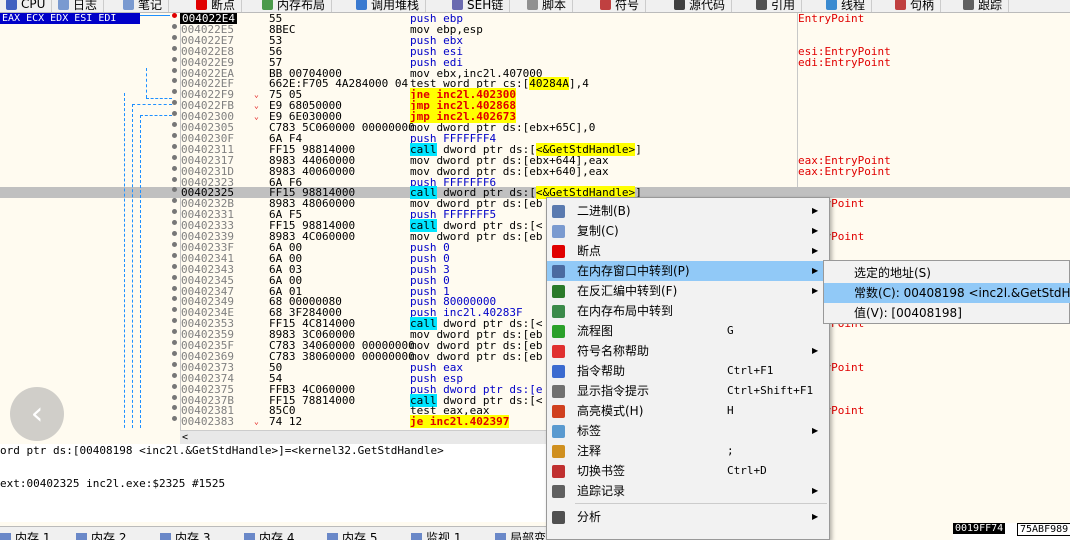 Image resolution: width=1070 pixels, height=540 pixels. What do you see at coordinates (478, 6) in the screenshot?
I see `tab-7: SEH链` at bounding box center [478, 6].